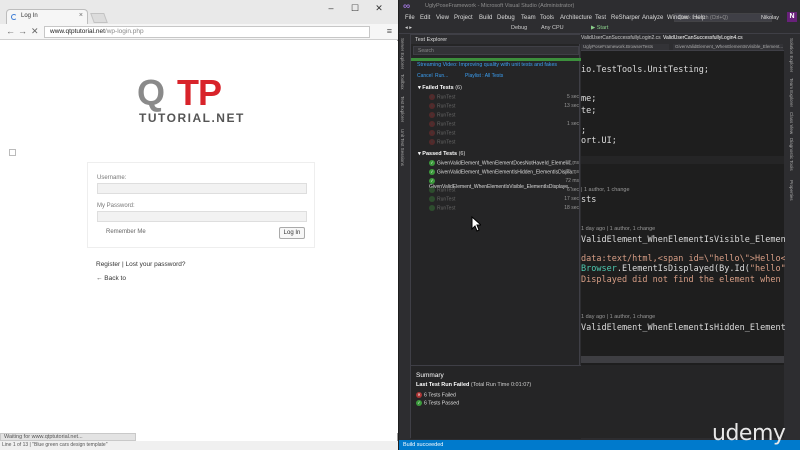 The image size is (800, 450). What do you see at coordinates (442, 18) in the screenshot?
I see `menu-view: View` at bounding box center [442, 18].